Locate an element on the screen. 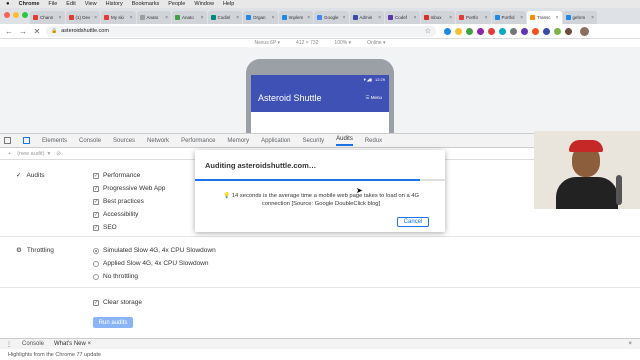 The height and width of the screenshot is (360, 640). url-text: asteroidshuttle.com is located at coordinates (85, 31).